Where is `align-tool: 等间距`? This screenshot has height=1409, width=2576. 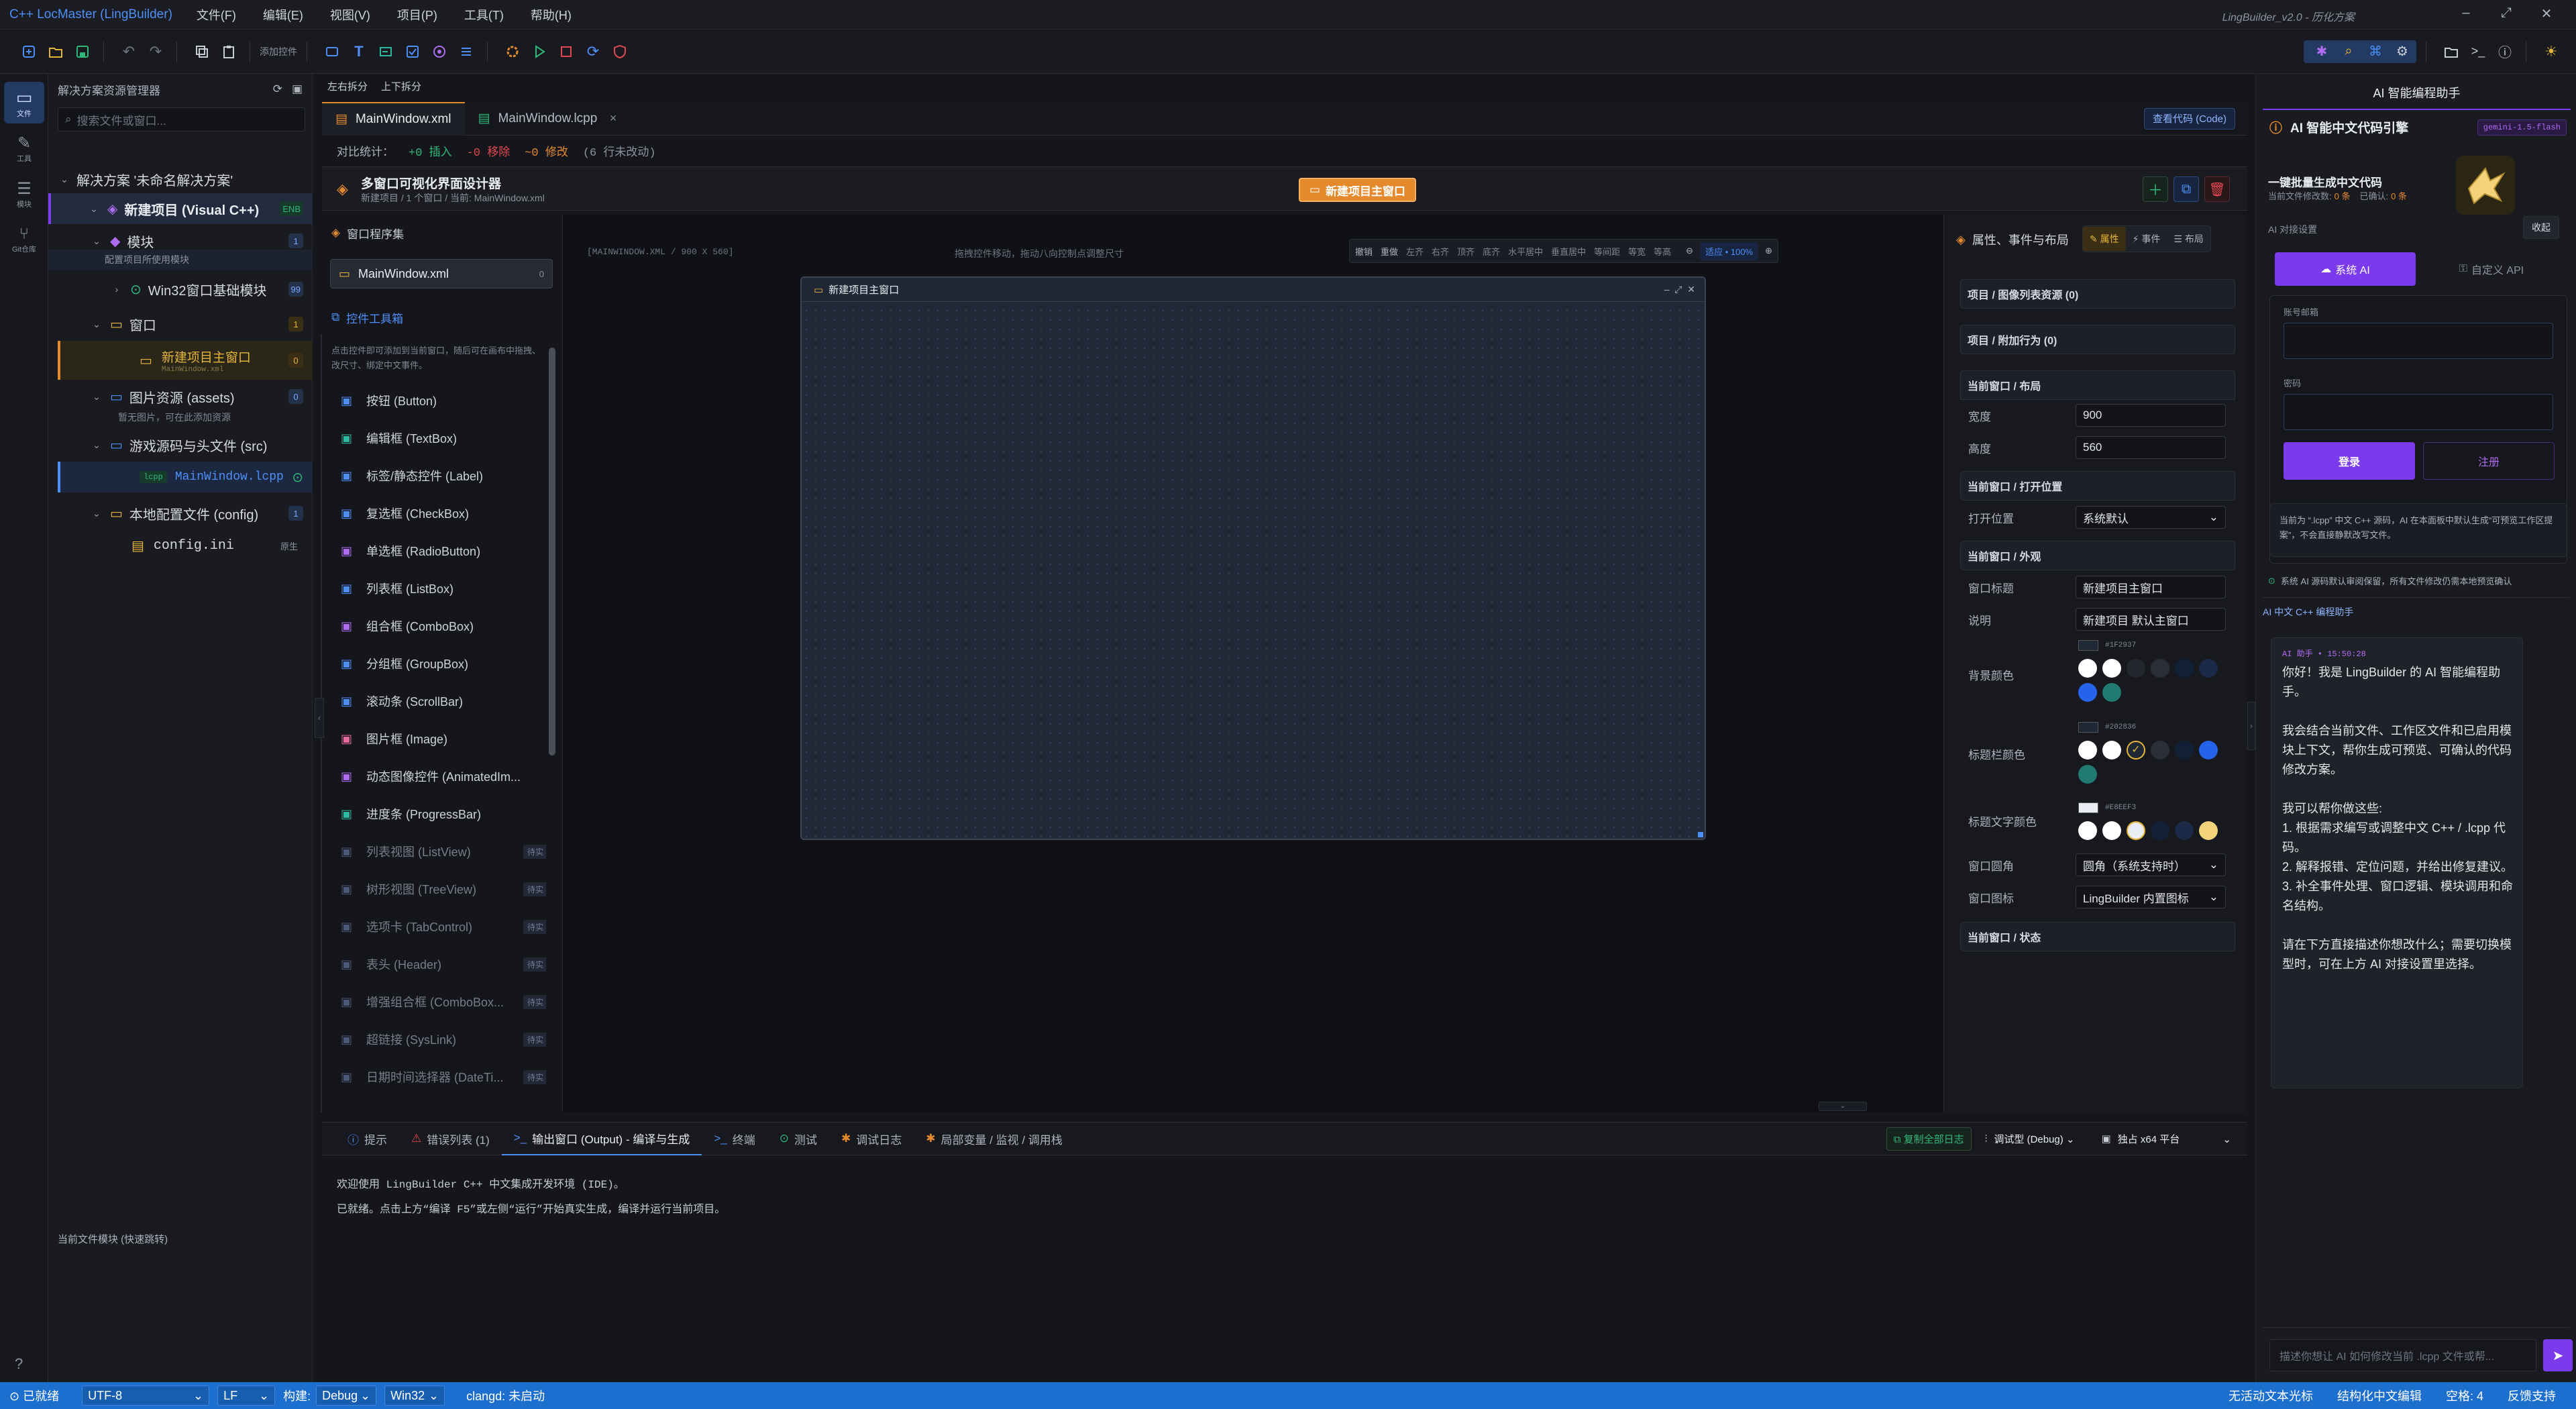 align-tool: 等间距 is located at coordinates (1607, 251).